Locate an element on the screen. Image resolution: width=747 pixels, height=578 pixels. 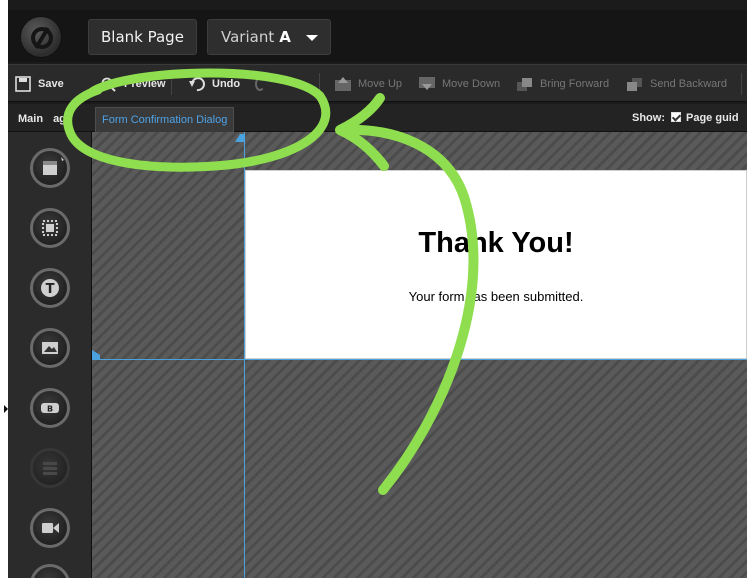
image-tool-icon is located at coordinates (50, 348).